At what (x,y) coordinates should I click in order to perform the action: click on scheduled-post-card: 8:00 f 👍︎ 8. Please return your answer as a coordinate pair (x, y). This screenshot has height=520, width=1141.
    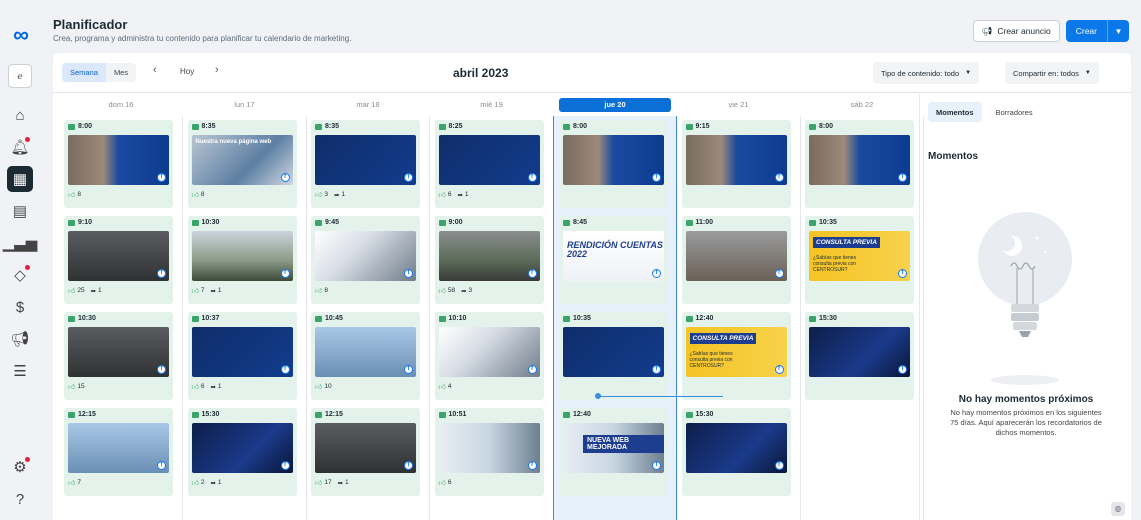
    Looking at the image, I should click on (118, 164).